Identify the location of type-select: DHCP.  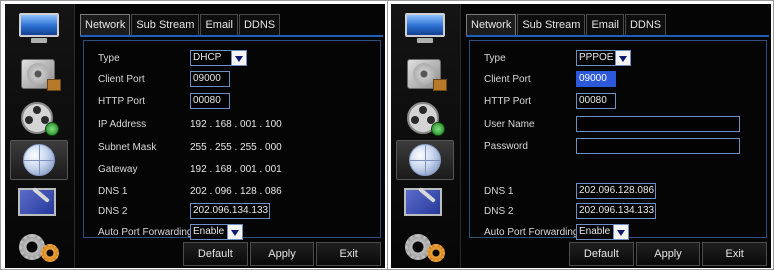
(218, 58).